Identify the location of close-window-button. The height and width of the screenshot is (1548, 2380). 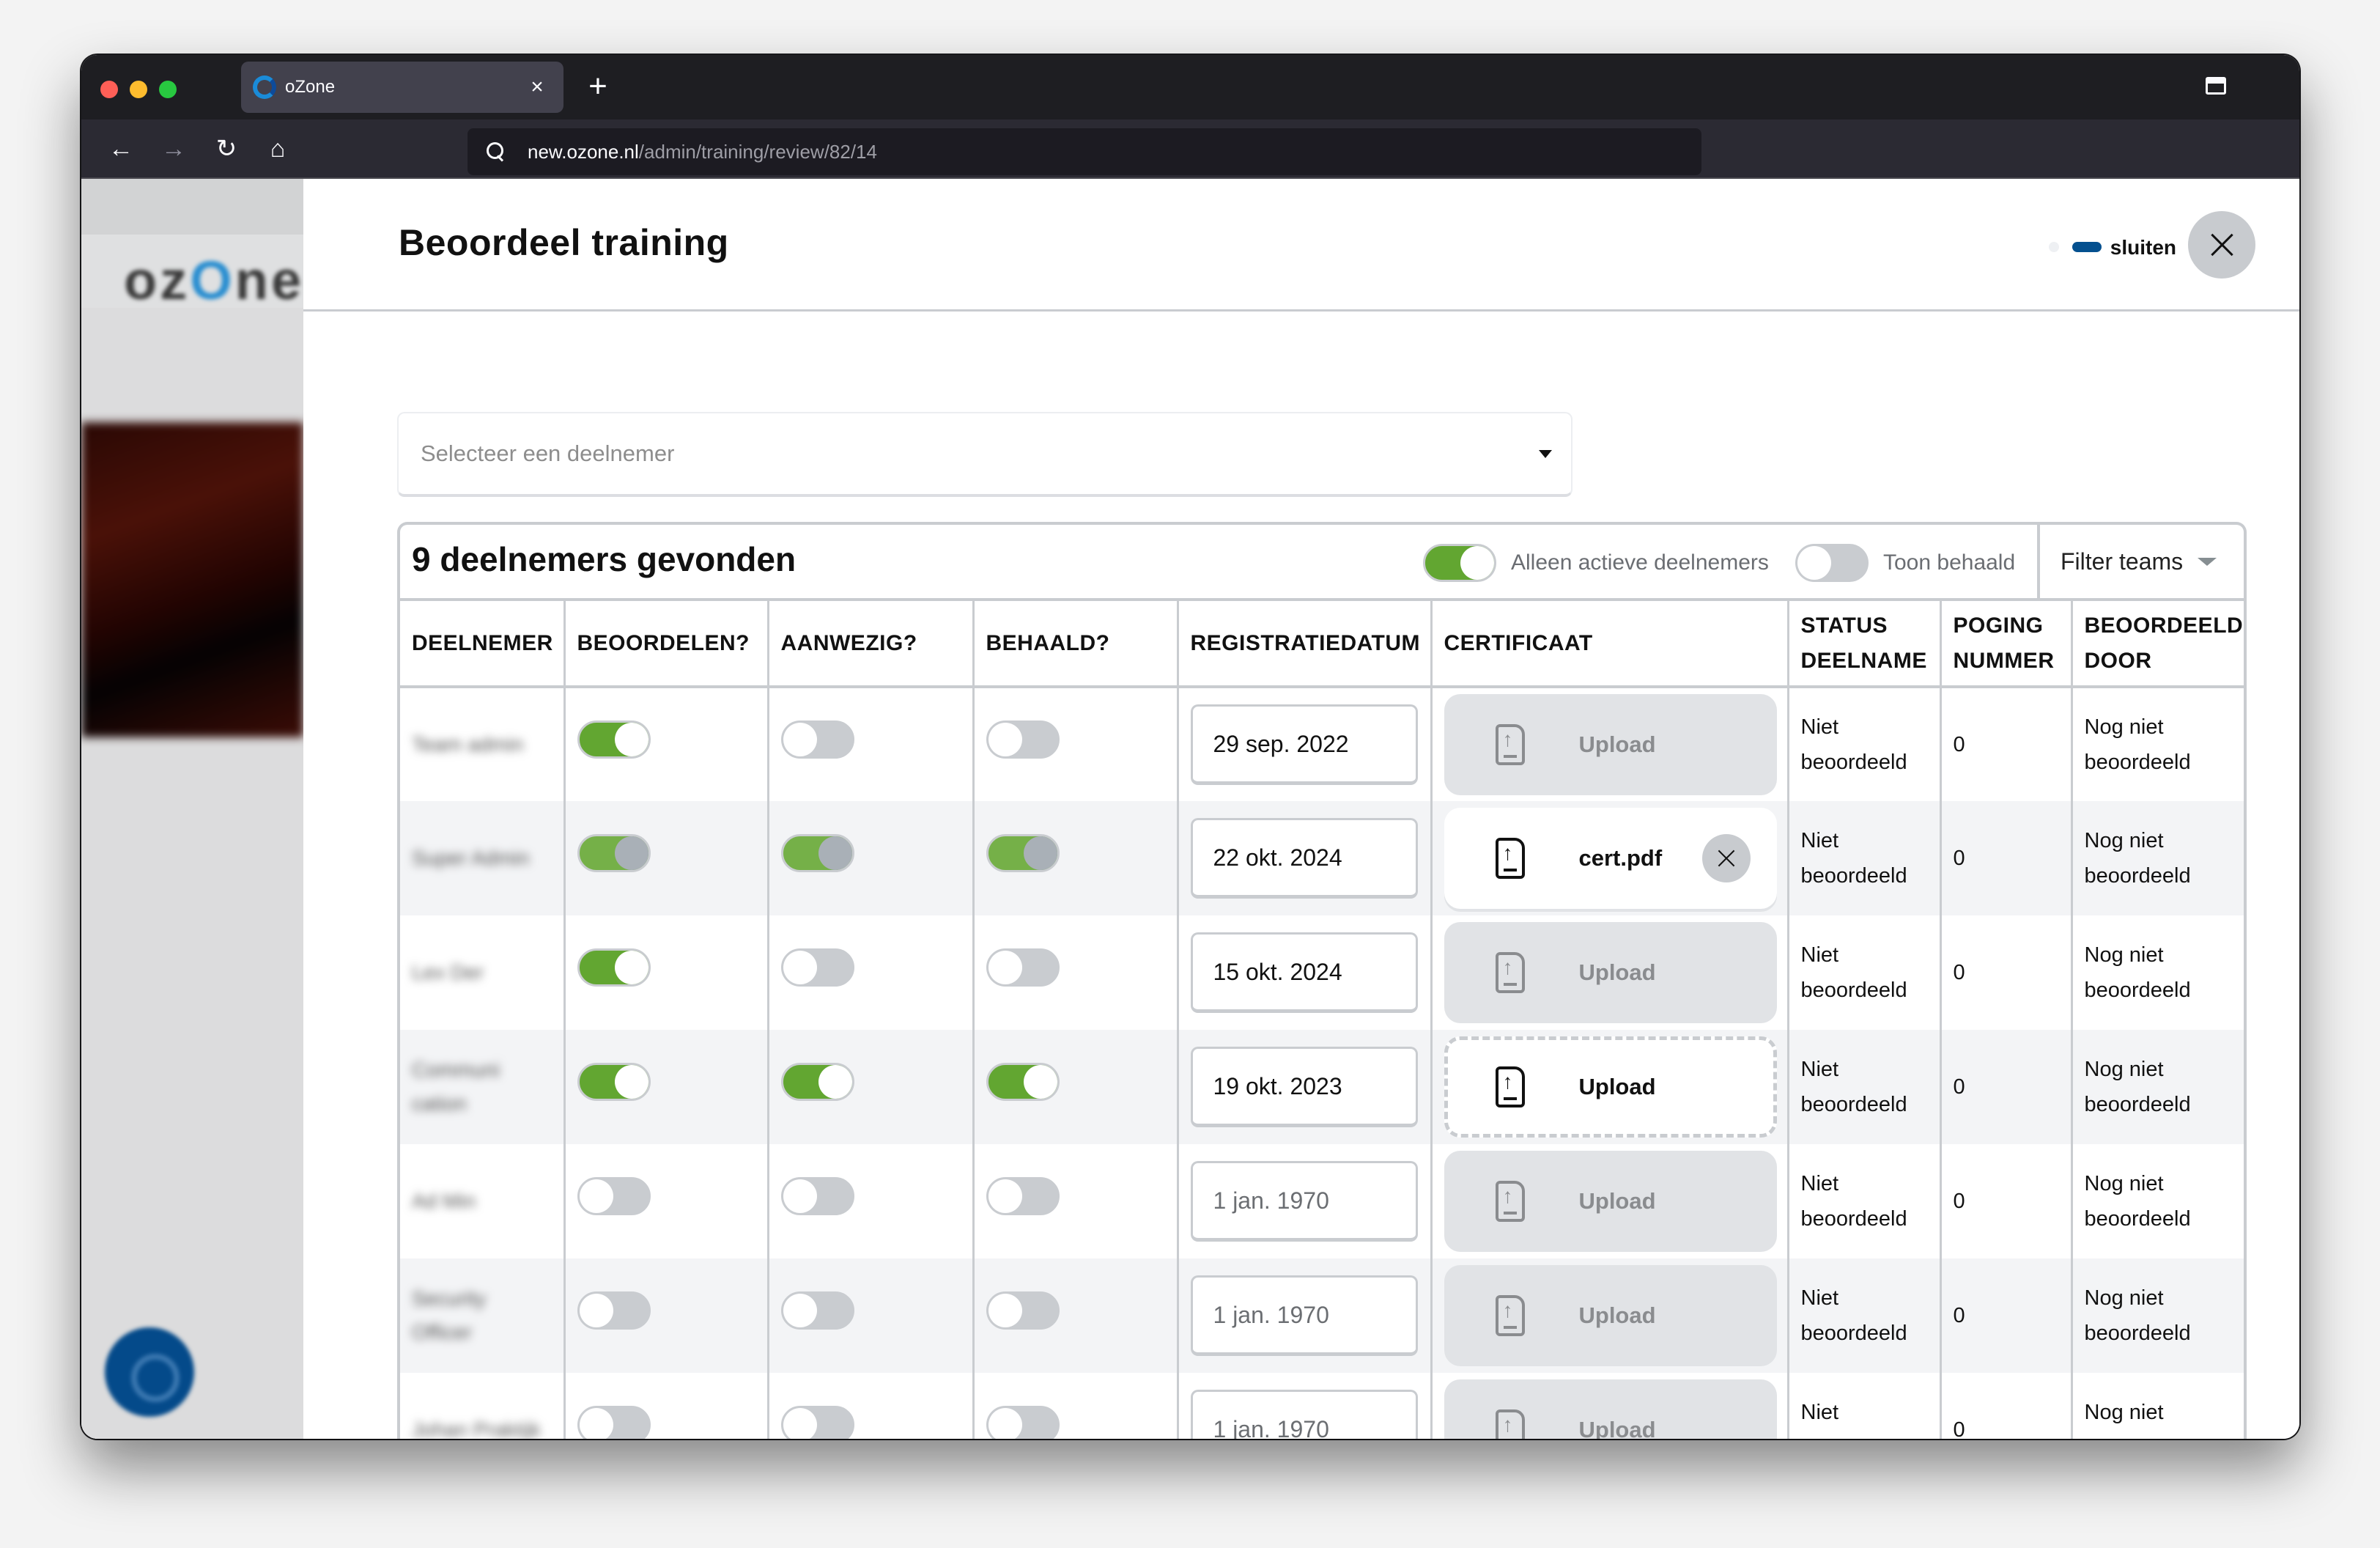
(109, 89).